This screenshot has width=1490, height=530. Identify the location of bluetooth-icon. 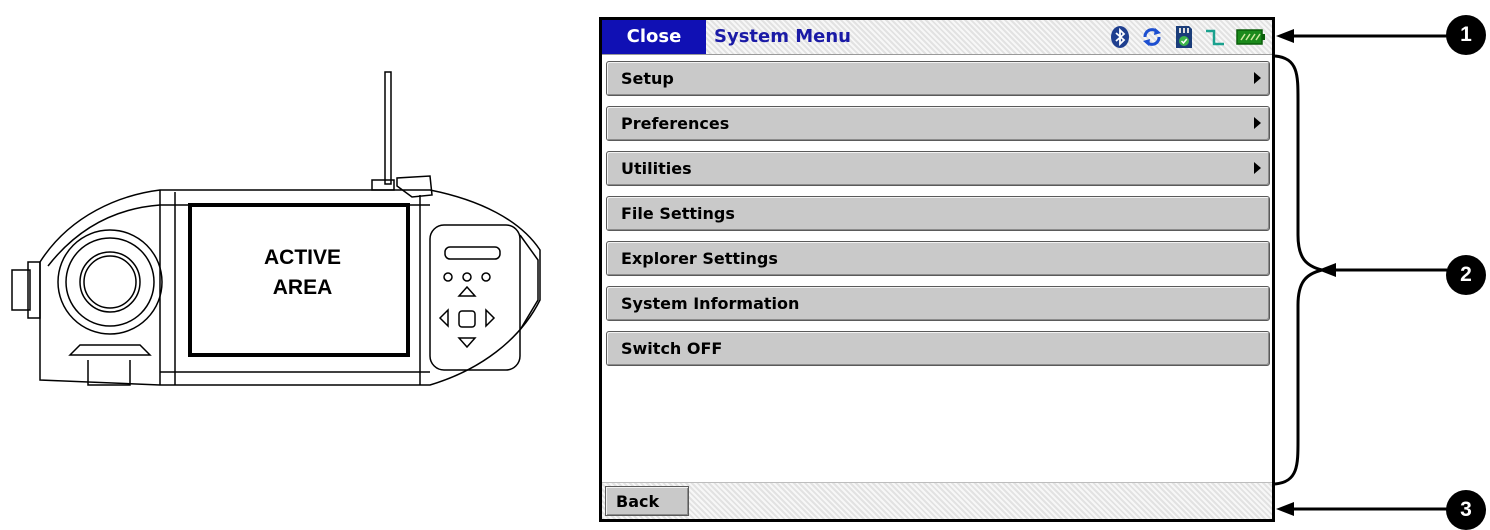
(1120, 37).